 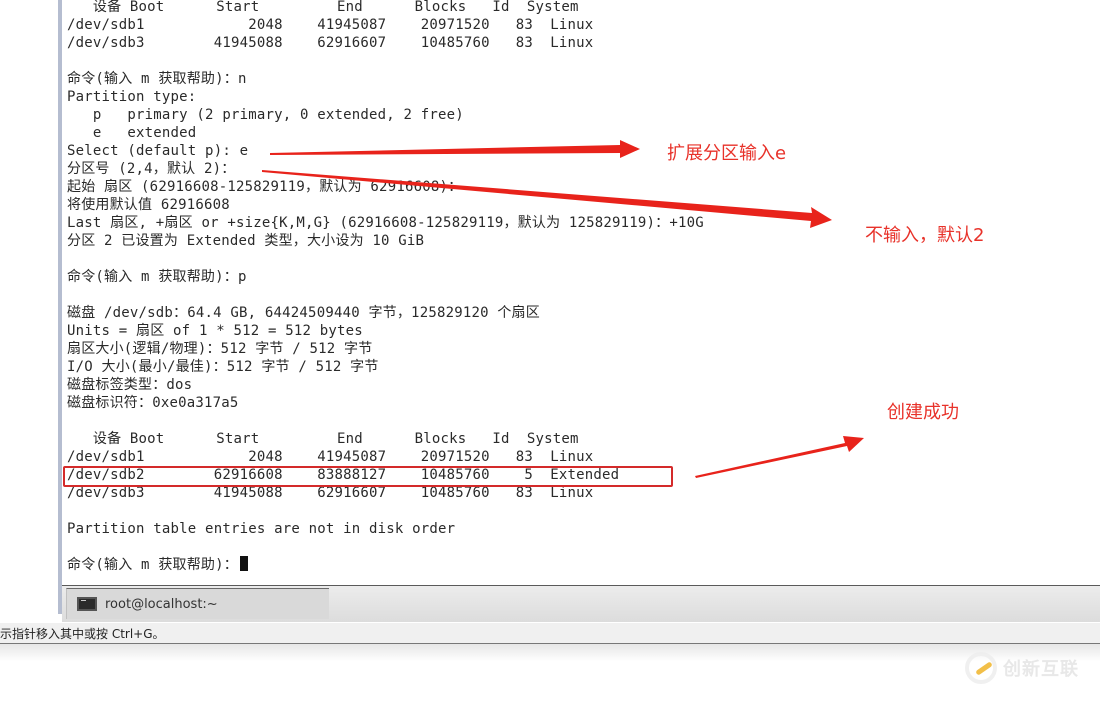 I want to click on taskbar-item-label: root@localhost:~, so click(x=161, y=604).